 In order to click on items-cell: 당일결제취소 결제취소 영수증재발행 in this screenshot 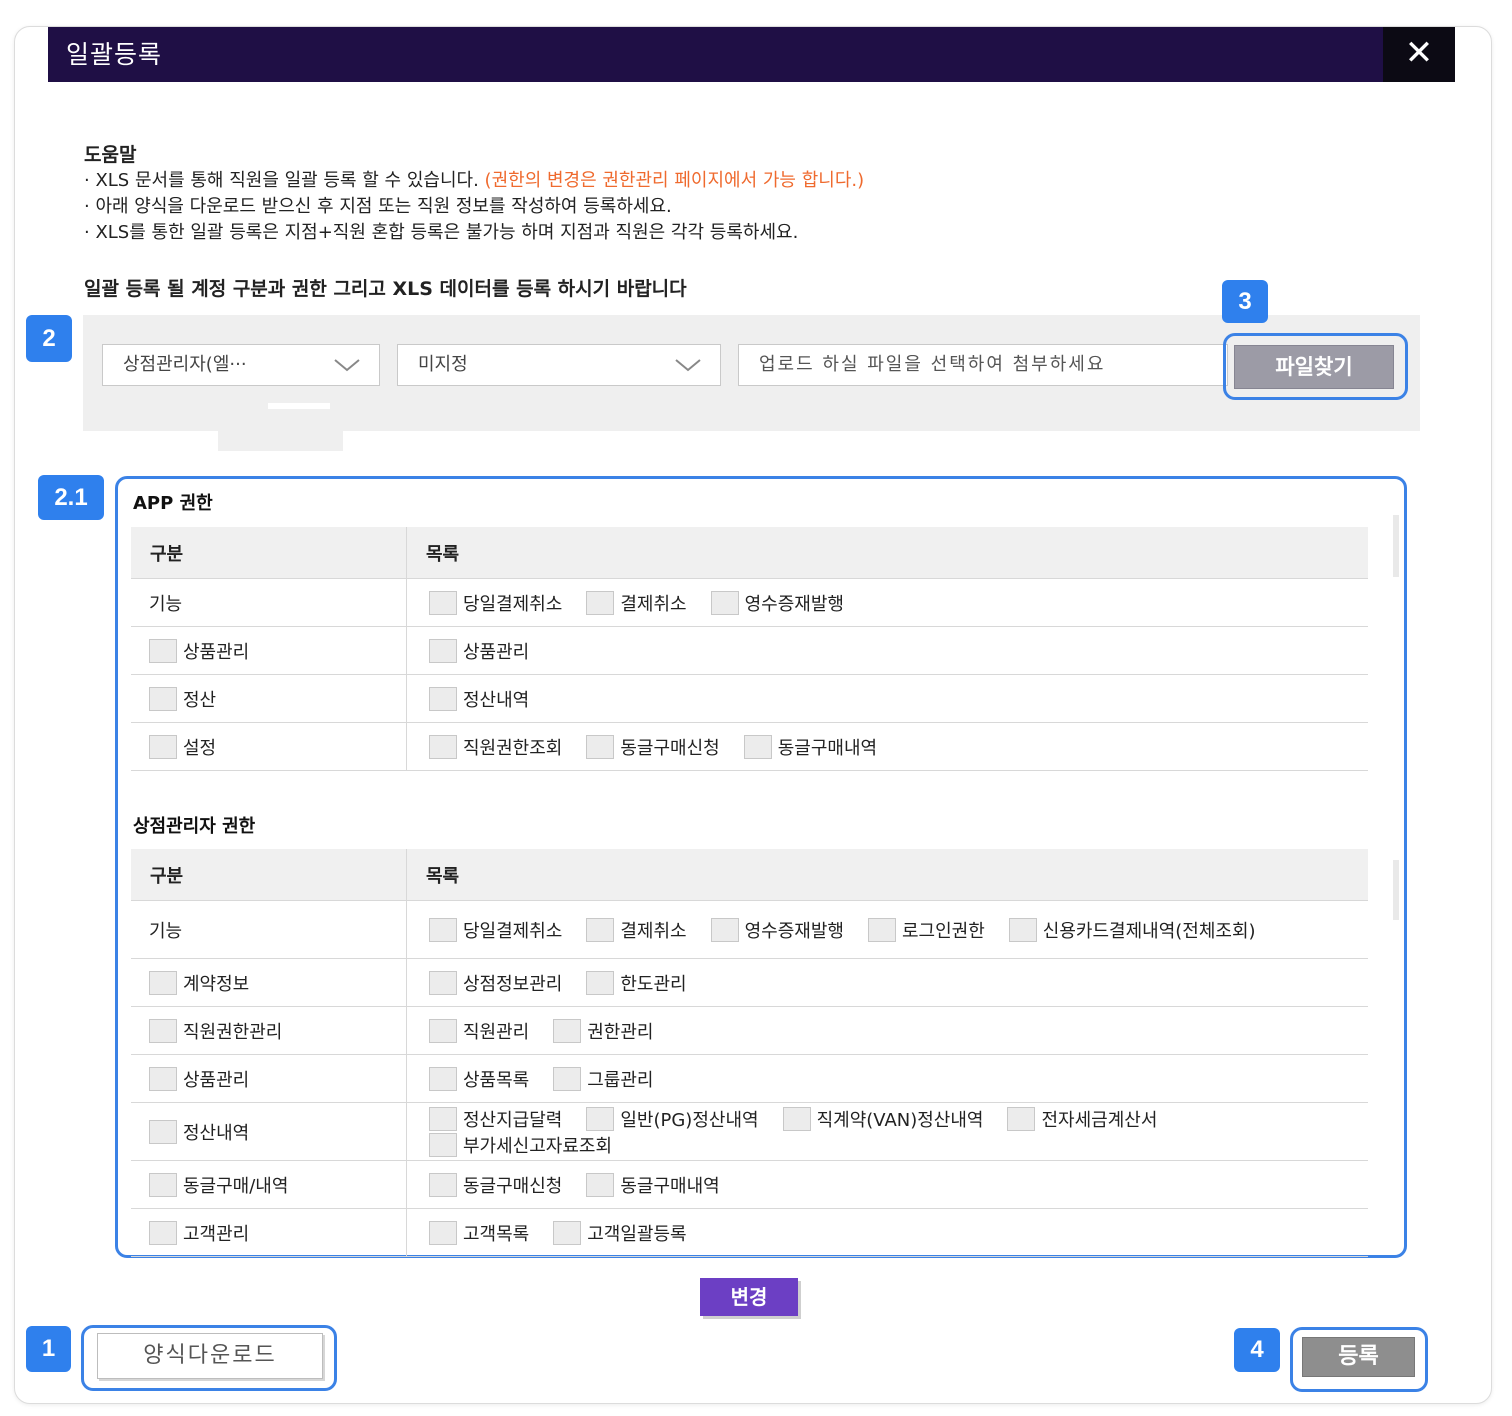, I will do `click(887, 602)`.